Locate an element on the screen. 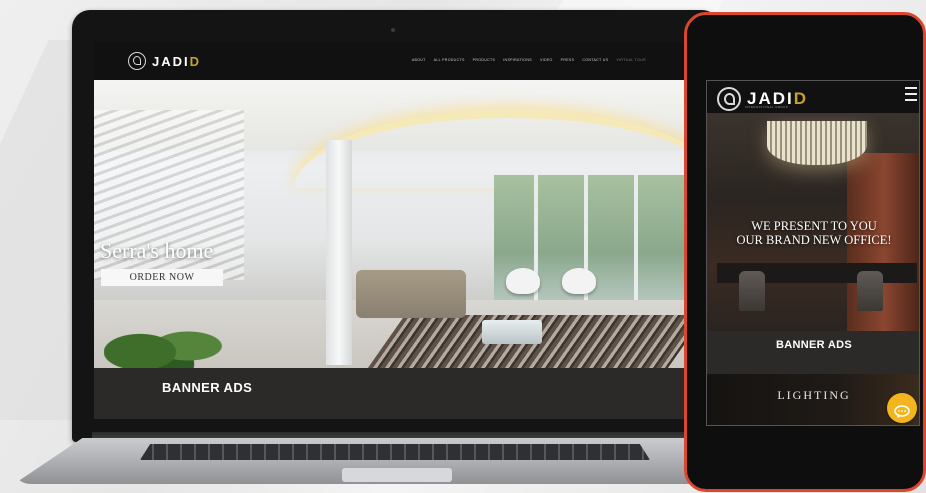 The image size is (926, 493). hero-coffee-table is located at coordinates (512, 332).